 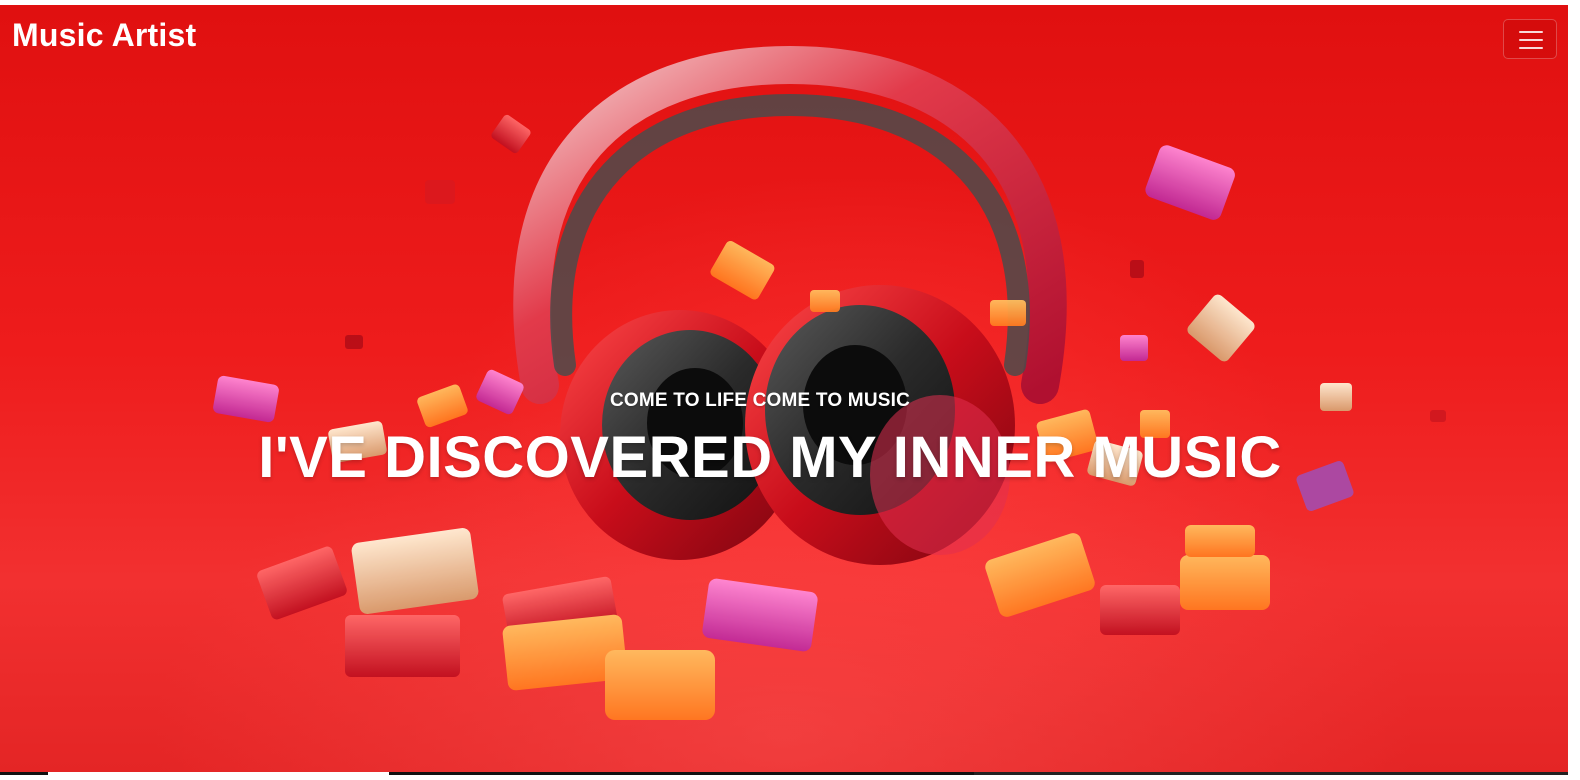 What do you see at coordinates (790, 776) in the screenshot?
I see `carousel-indicators` at bounding box center [790, 776].